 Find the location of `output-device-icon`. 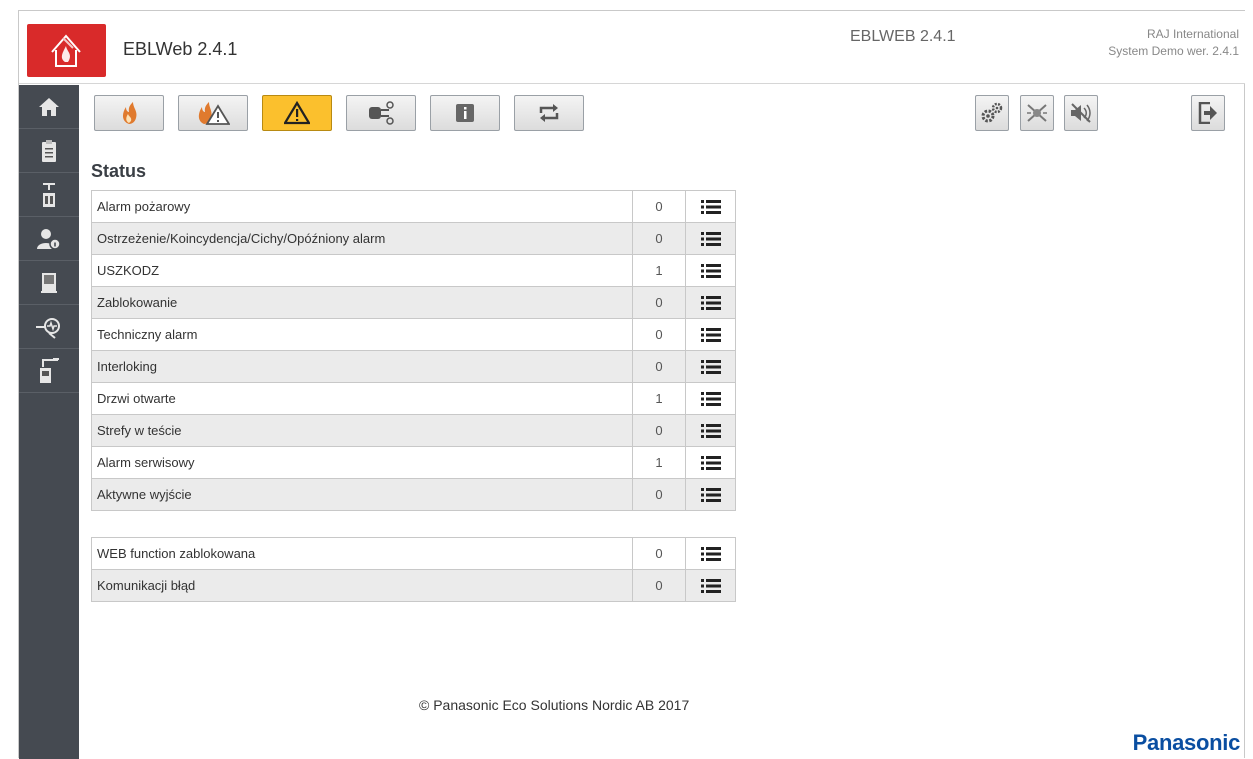

output-device-icon is located at coordinates (49, 370).